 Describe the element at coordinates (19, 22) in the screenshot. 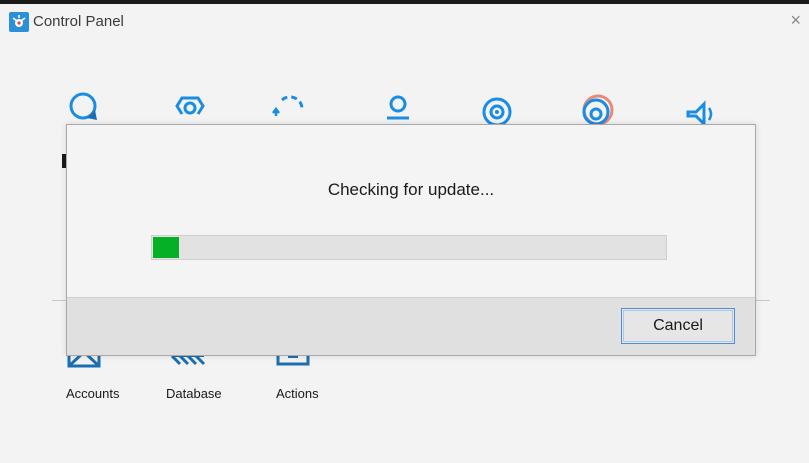

I see `control-panel-app-icon` at that location.